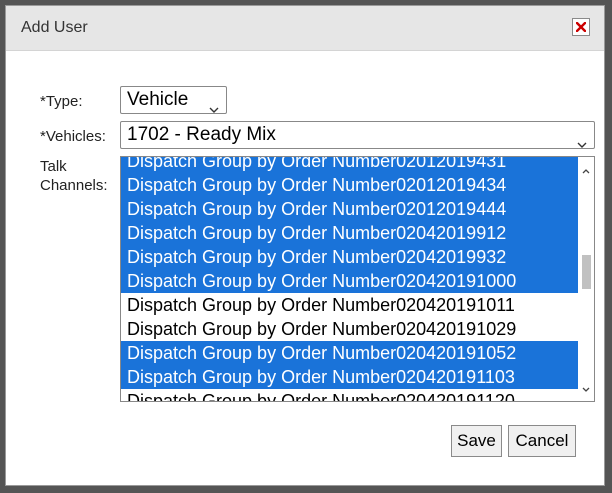  I want to click on talk-channels-label-line2: Channels:, so click(74, 185).